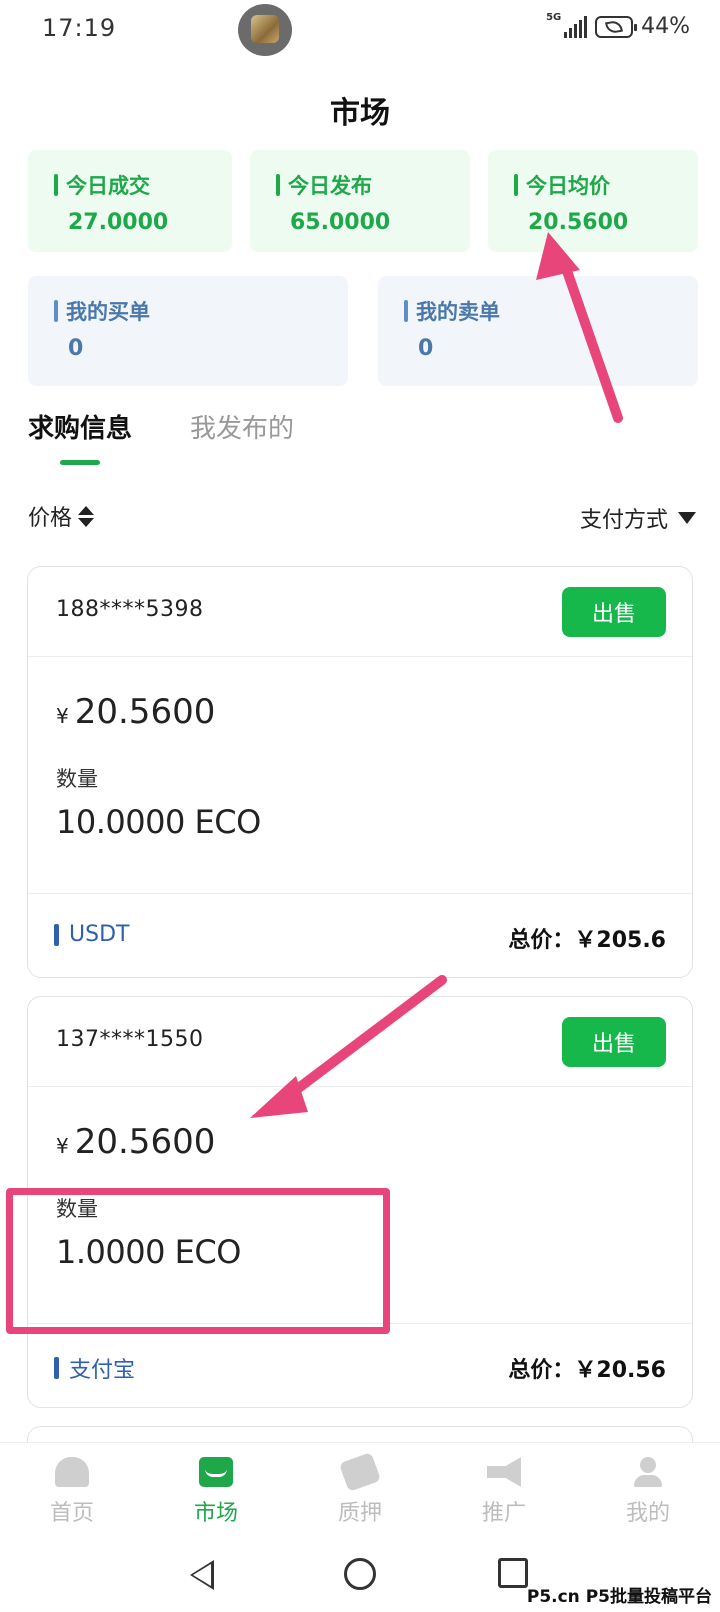 This screenshot has height=1612, width=720. What do you see at coordinates (513, 1573) in the screenshot?
I see `recents-icon` at bounding box center [513, 1573].